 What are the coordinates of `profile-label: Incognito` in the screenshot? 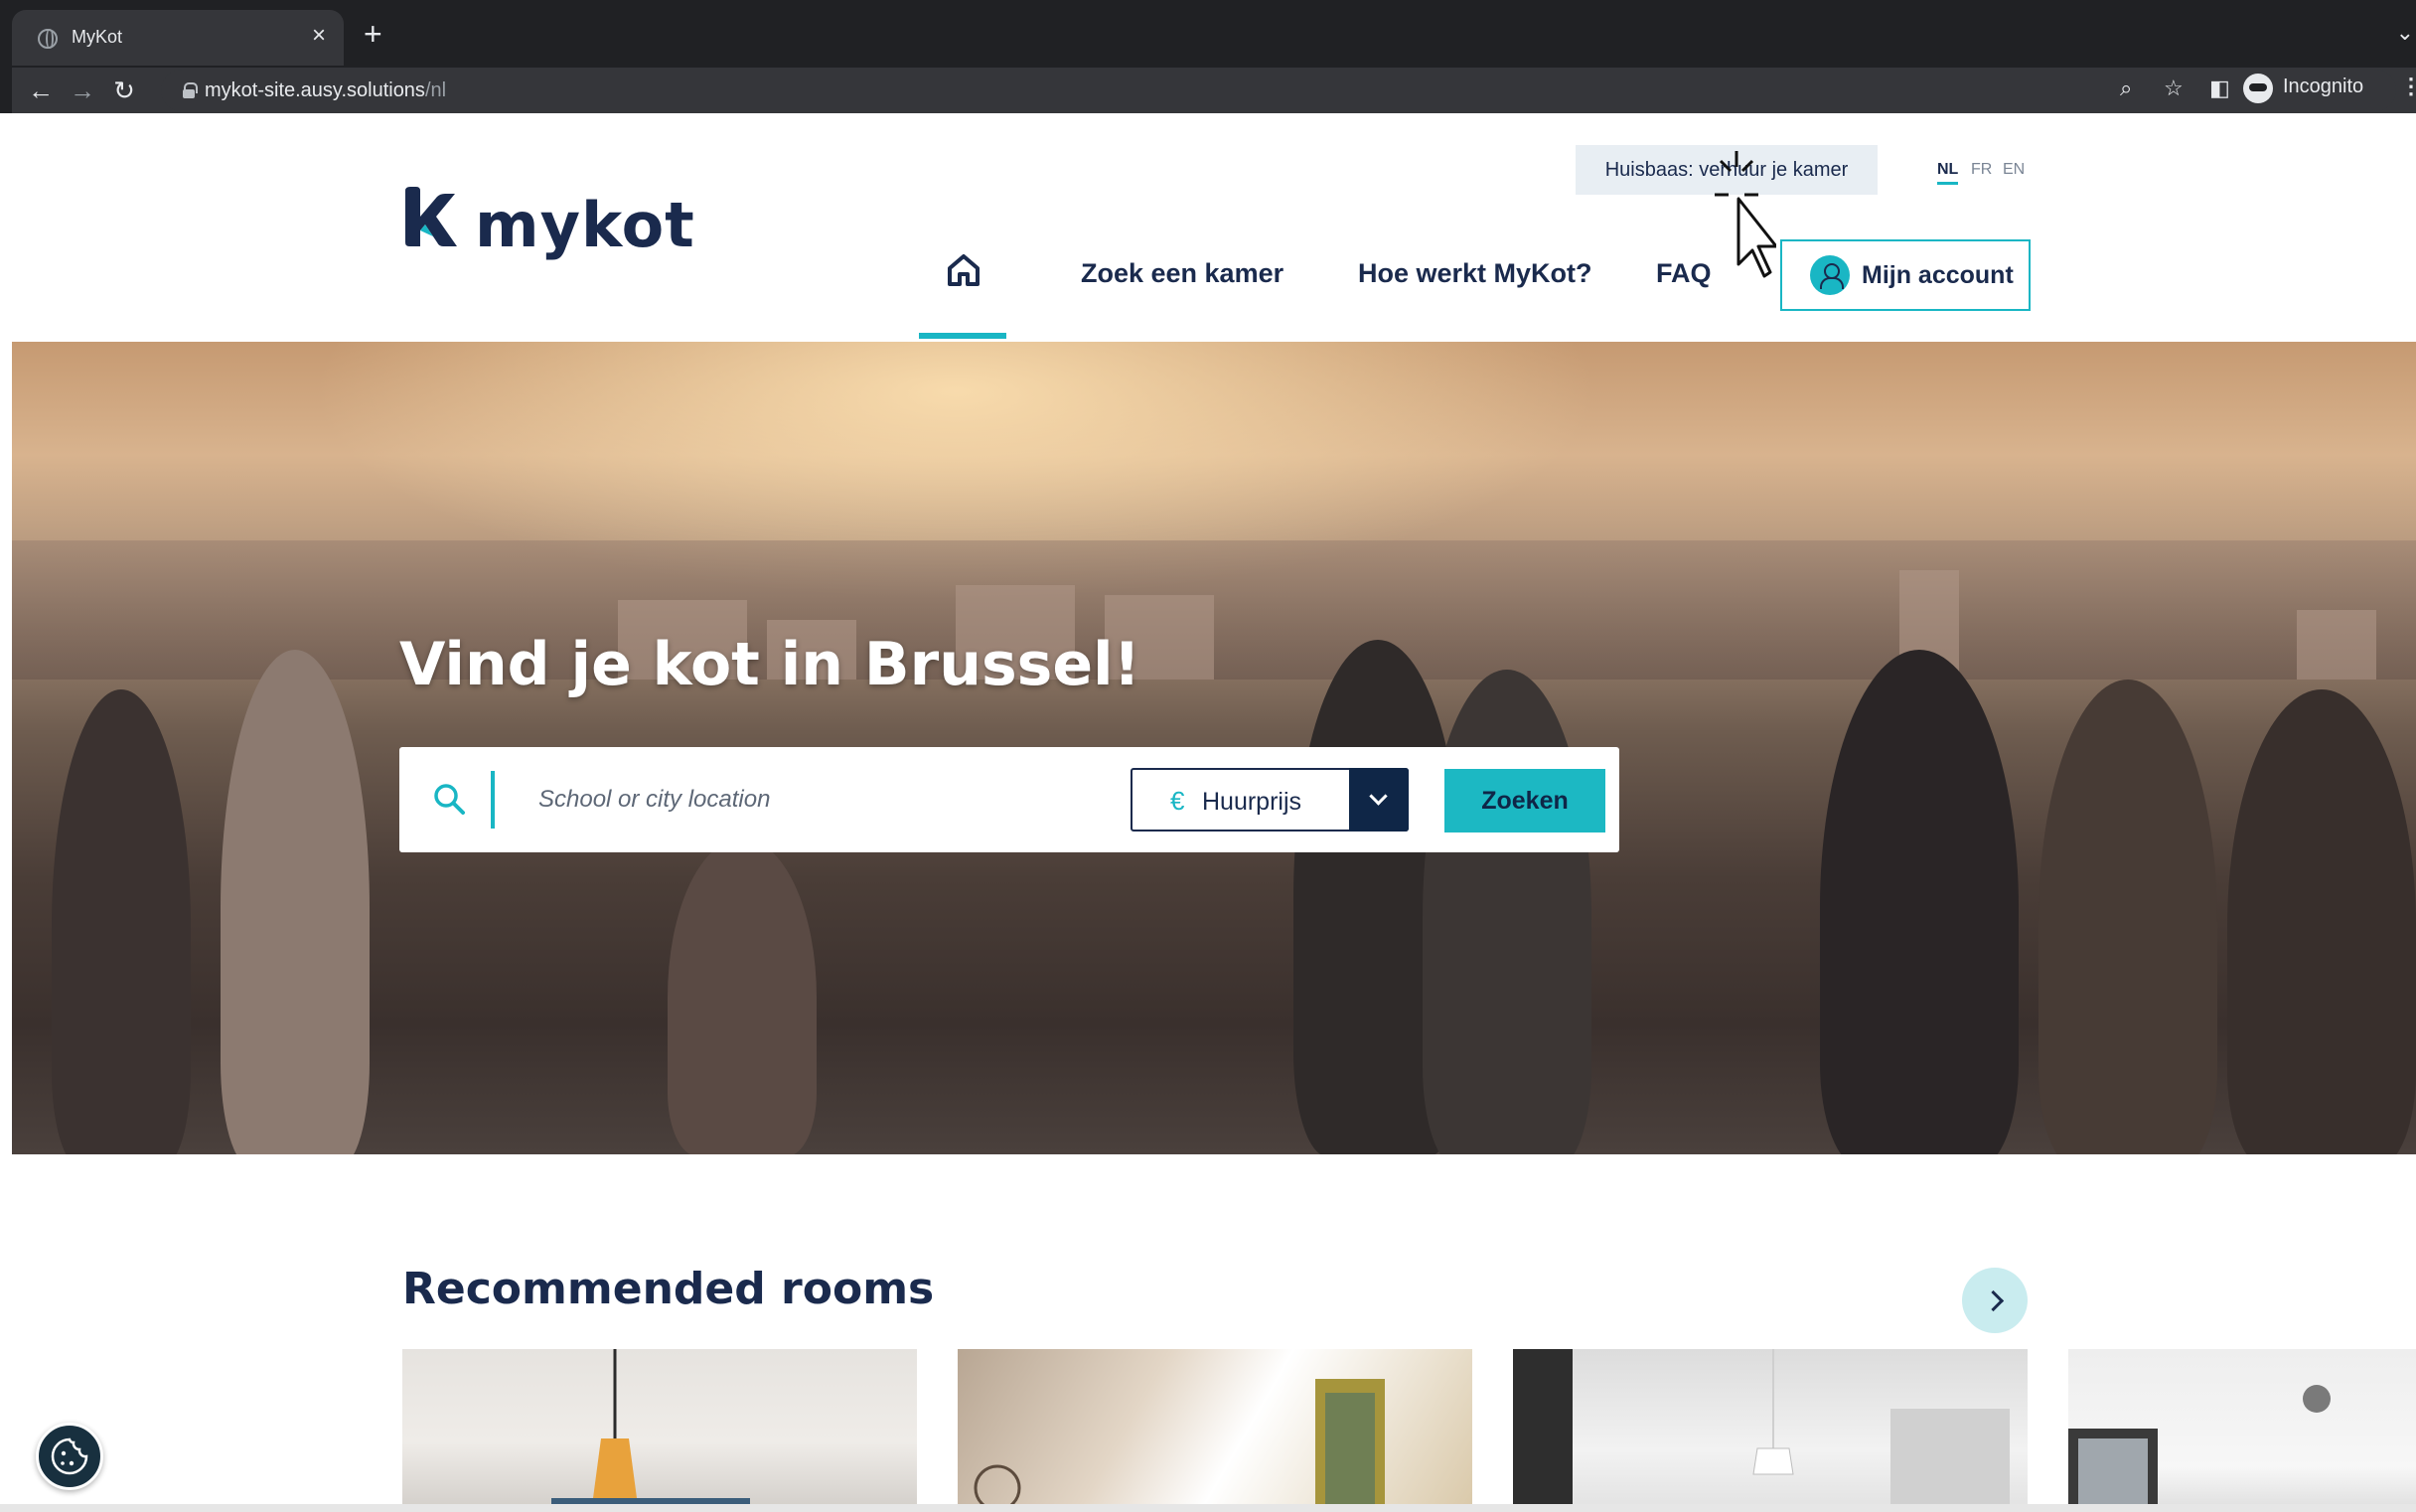 It's located at (2323, 87).